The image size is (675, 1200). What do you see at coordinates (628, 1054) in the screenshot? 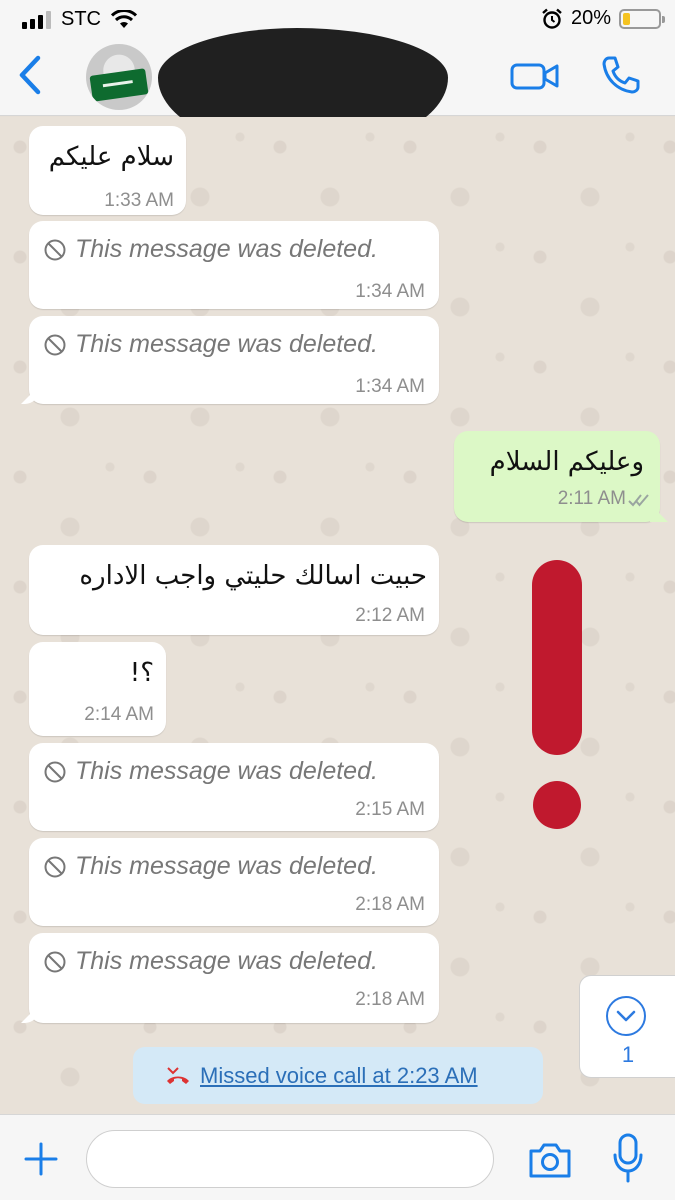
I see `unread-count: 1` at bounding box center [628, 1054].